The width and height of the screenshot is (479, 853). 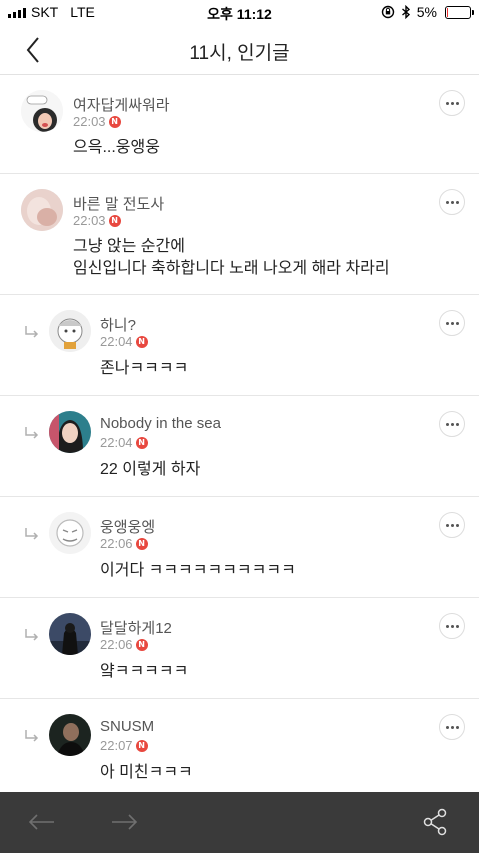 I want to click on comment-text-line: 으윽...웅앵웅, so click(x=116, y=147).